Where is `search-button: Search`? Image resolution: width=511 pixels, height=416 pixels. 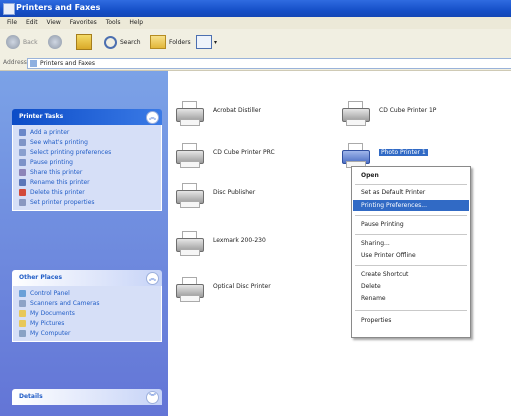 search-button: Search is located at coordinates (122, 42).